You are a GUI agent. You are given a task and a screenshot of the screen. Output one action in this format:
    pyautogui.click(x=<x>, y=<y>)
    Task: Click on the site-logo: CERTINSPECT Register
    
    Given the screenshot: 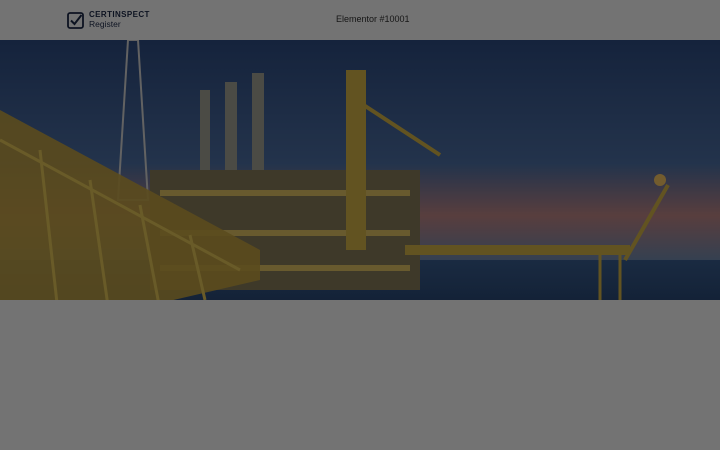 What is the action you would take?
    pyautogui.click(x=108, y=20)
    